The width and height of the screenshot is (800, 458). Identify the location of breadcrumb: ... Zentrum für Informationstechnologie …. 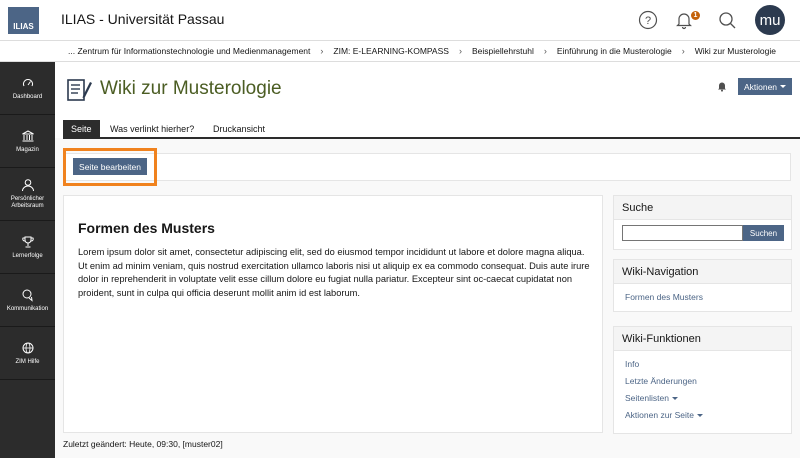
(400, 51).